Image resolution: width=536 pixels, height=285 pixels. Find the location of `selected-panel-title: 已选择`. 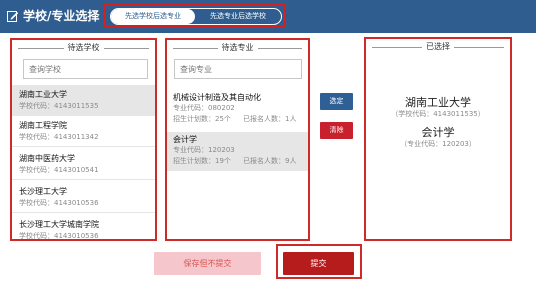

selected-panel-title: 已选择 is located at coordinates (438, 47).